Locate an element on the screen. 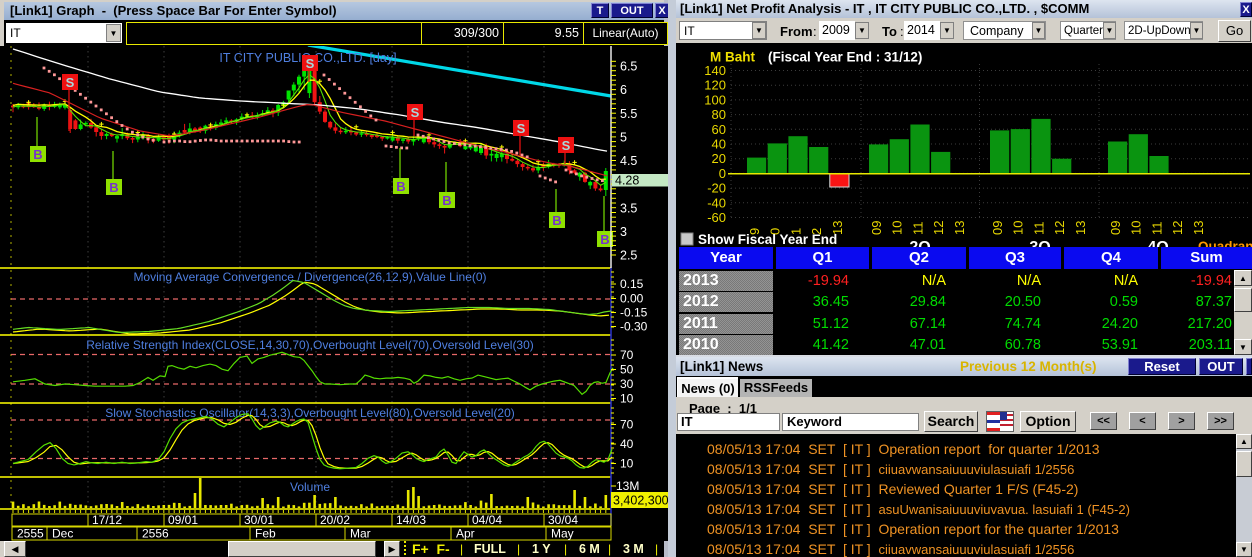  svg-text: 80 is located at coordinates (719, 114).